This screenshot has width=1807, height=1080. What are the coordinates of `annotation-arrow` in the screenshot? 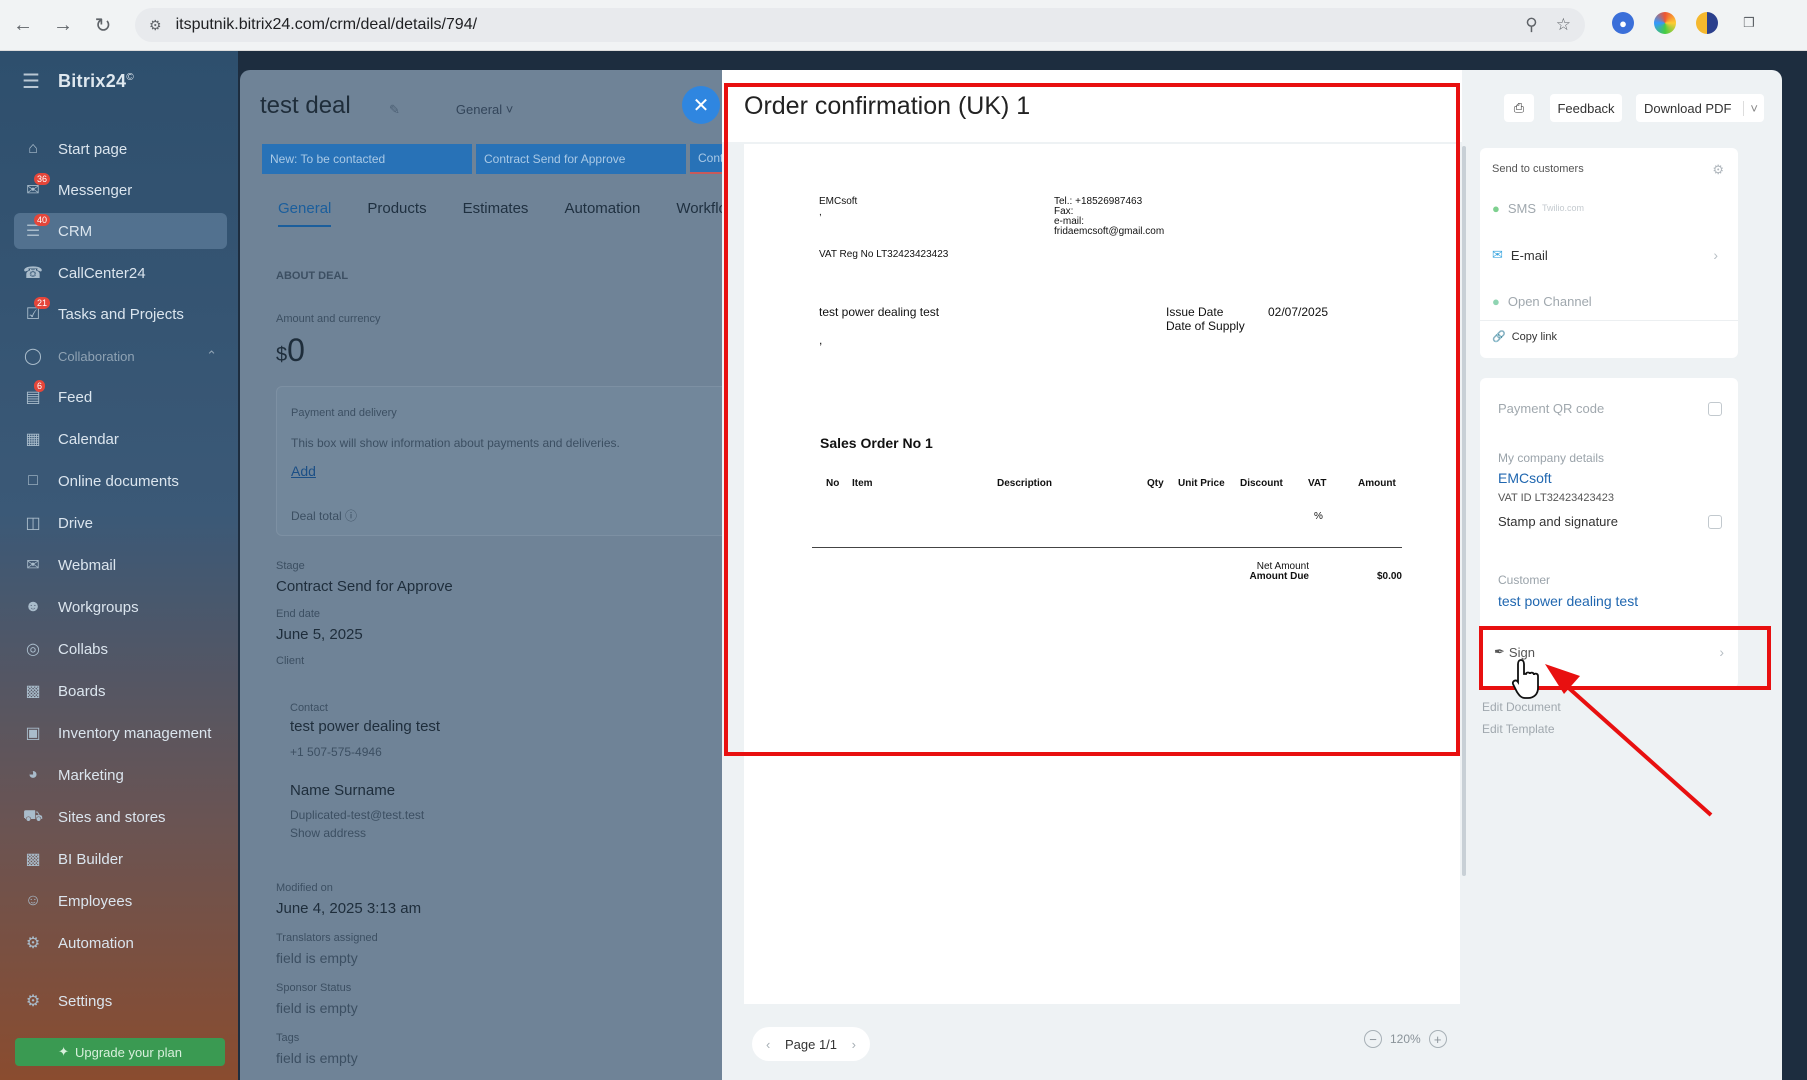 It's located at (1612, 738).